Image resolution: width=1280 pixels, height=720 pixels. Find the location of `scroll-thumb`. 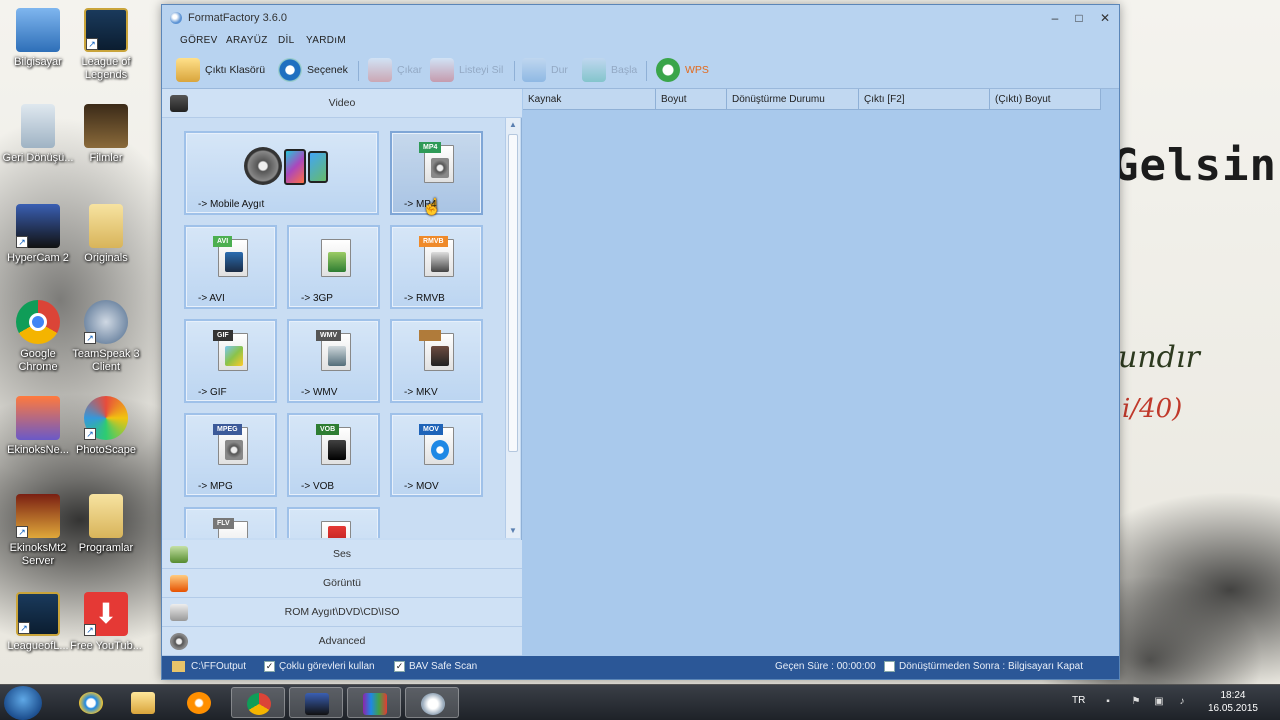

scroll-thumb is located at coordinates (513, 293).